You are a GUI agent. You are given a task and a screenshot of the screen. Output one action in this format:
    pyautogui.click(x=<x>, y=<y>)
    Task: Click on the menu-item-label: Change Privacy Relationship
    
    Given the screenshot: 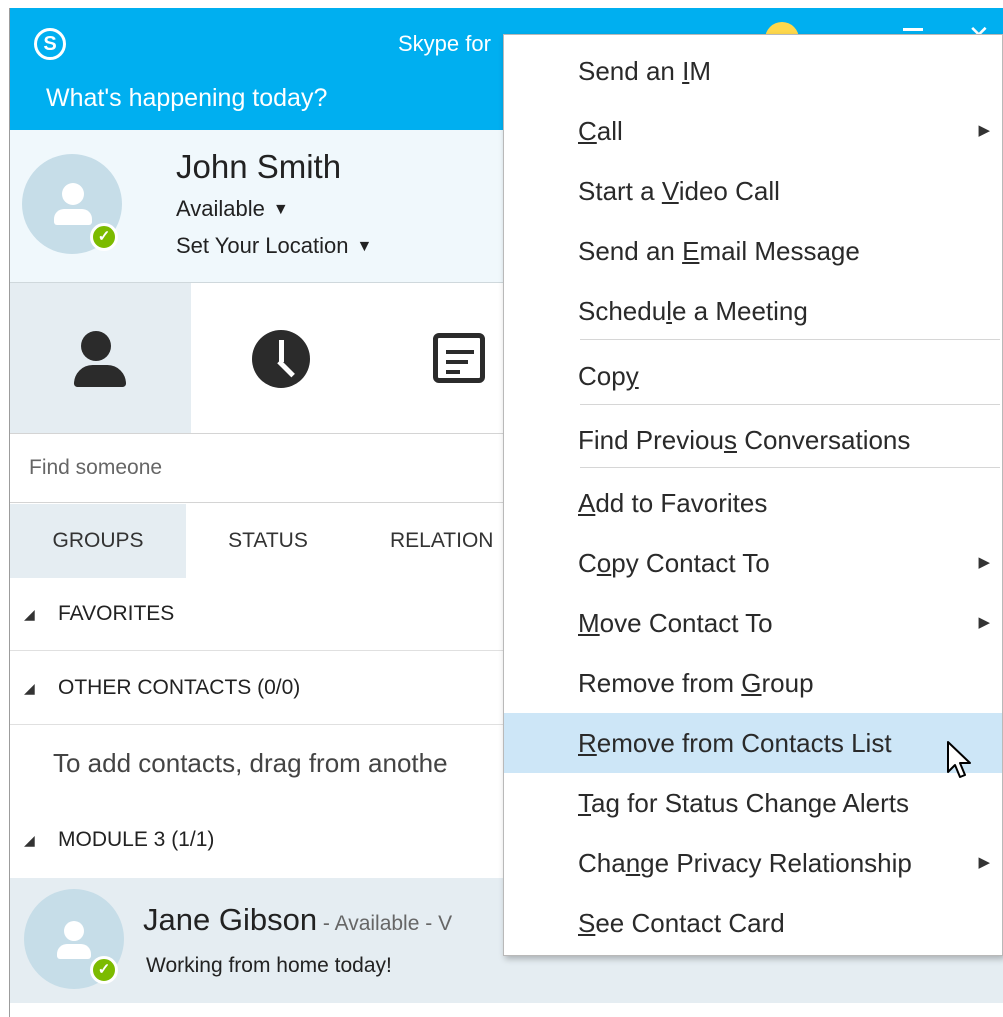 What is the action you would take?
    pyautogui.click(x=745, y=863)
    